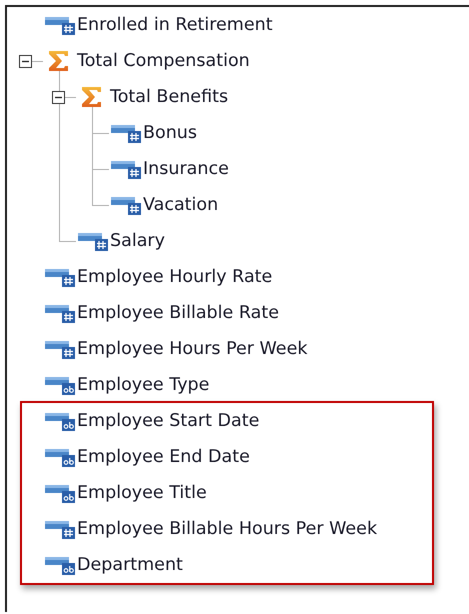  Describe the element at coordinates (170, 133) in the screenshot. I see `tree-item-label: Bonus` at that location.